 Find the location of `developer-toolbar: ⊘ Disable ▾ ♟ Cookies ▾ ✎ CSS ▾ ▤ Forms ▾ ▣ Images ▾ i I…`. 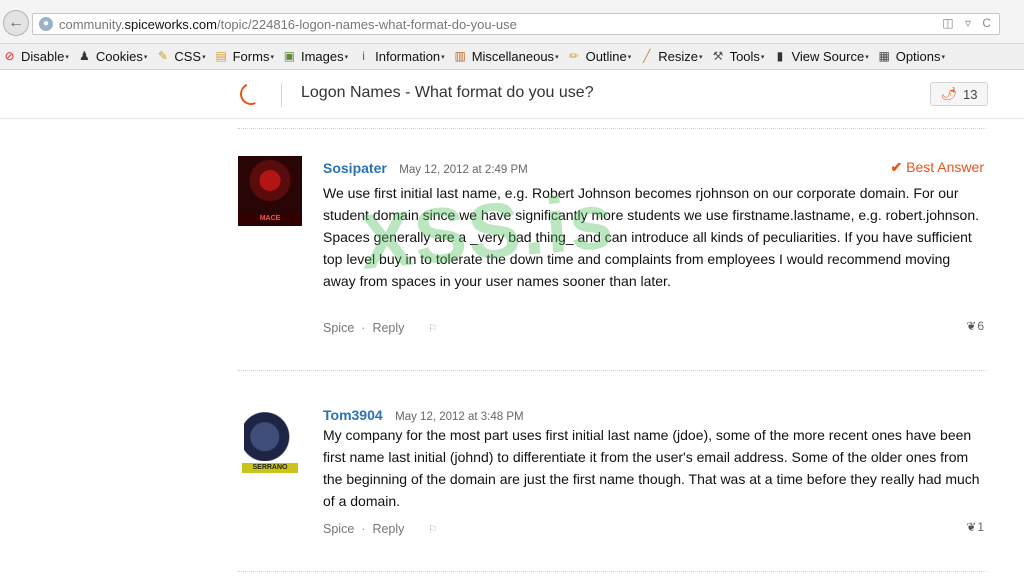

developer-toolbar: ⊘ Disable ▾ ♟ Cookies ▾ ✎ CSS ▾ ▤ Forms ▾ ▣ Images ▾ i I… is located at coordinates (512, 57).